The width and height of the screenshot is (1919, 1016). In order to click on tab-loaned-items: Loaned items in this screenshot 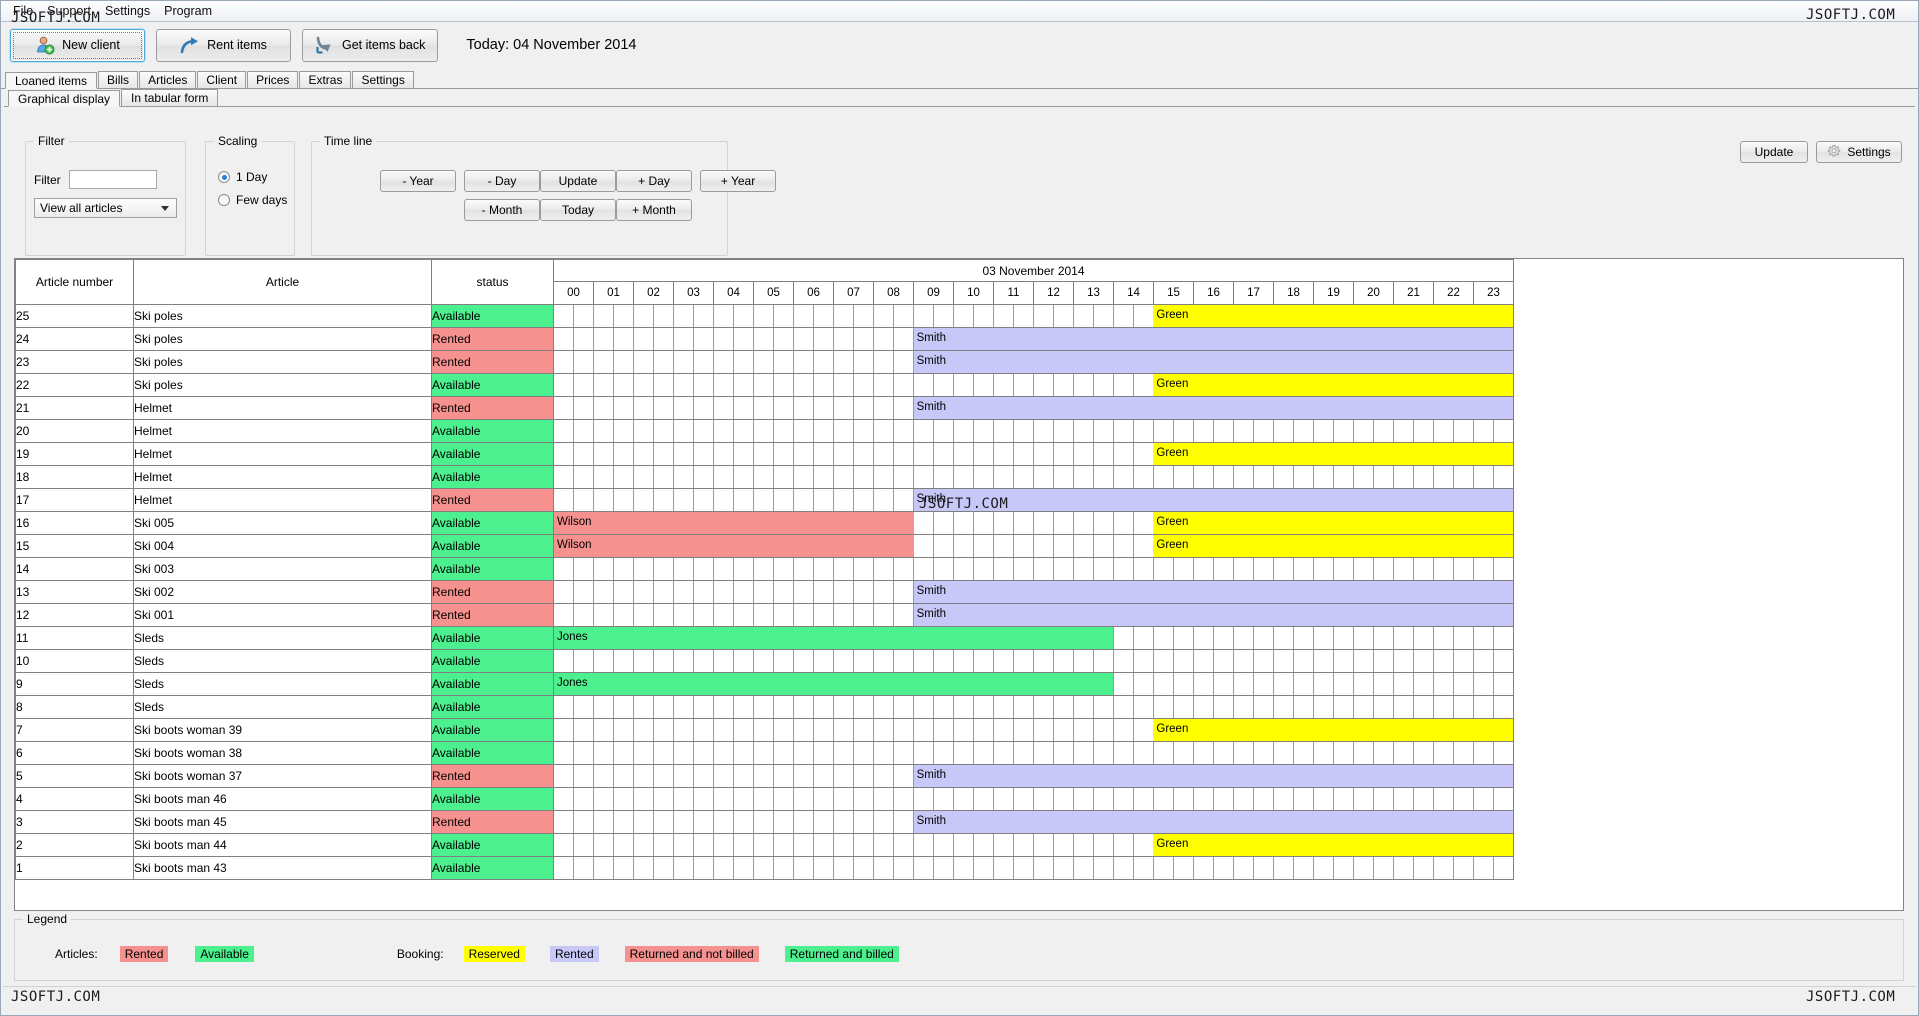, I will do `click(51, 80)`.